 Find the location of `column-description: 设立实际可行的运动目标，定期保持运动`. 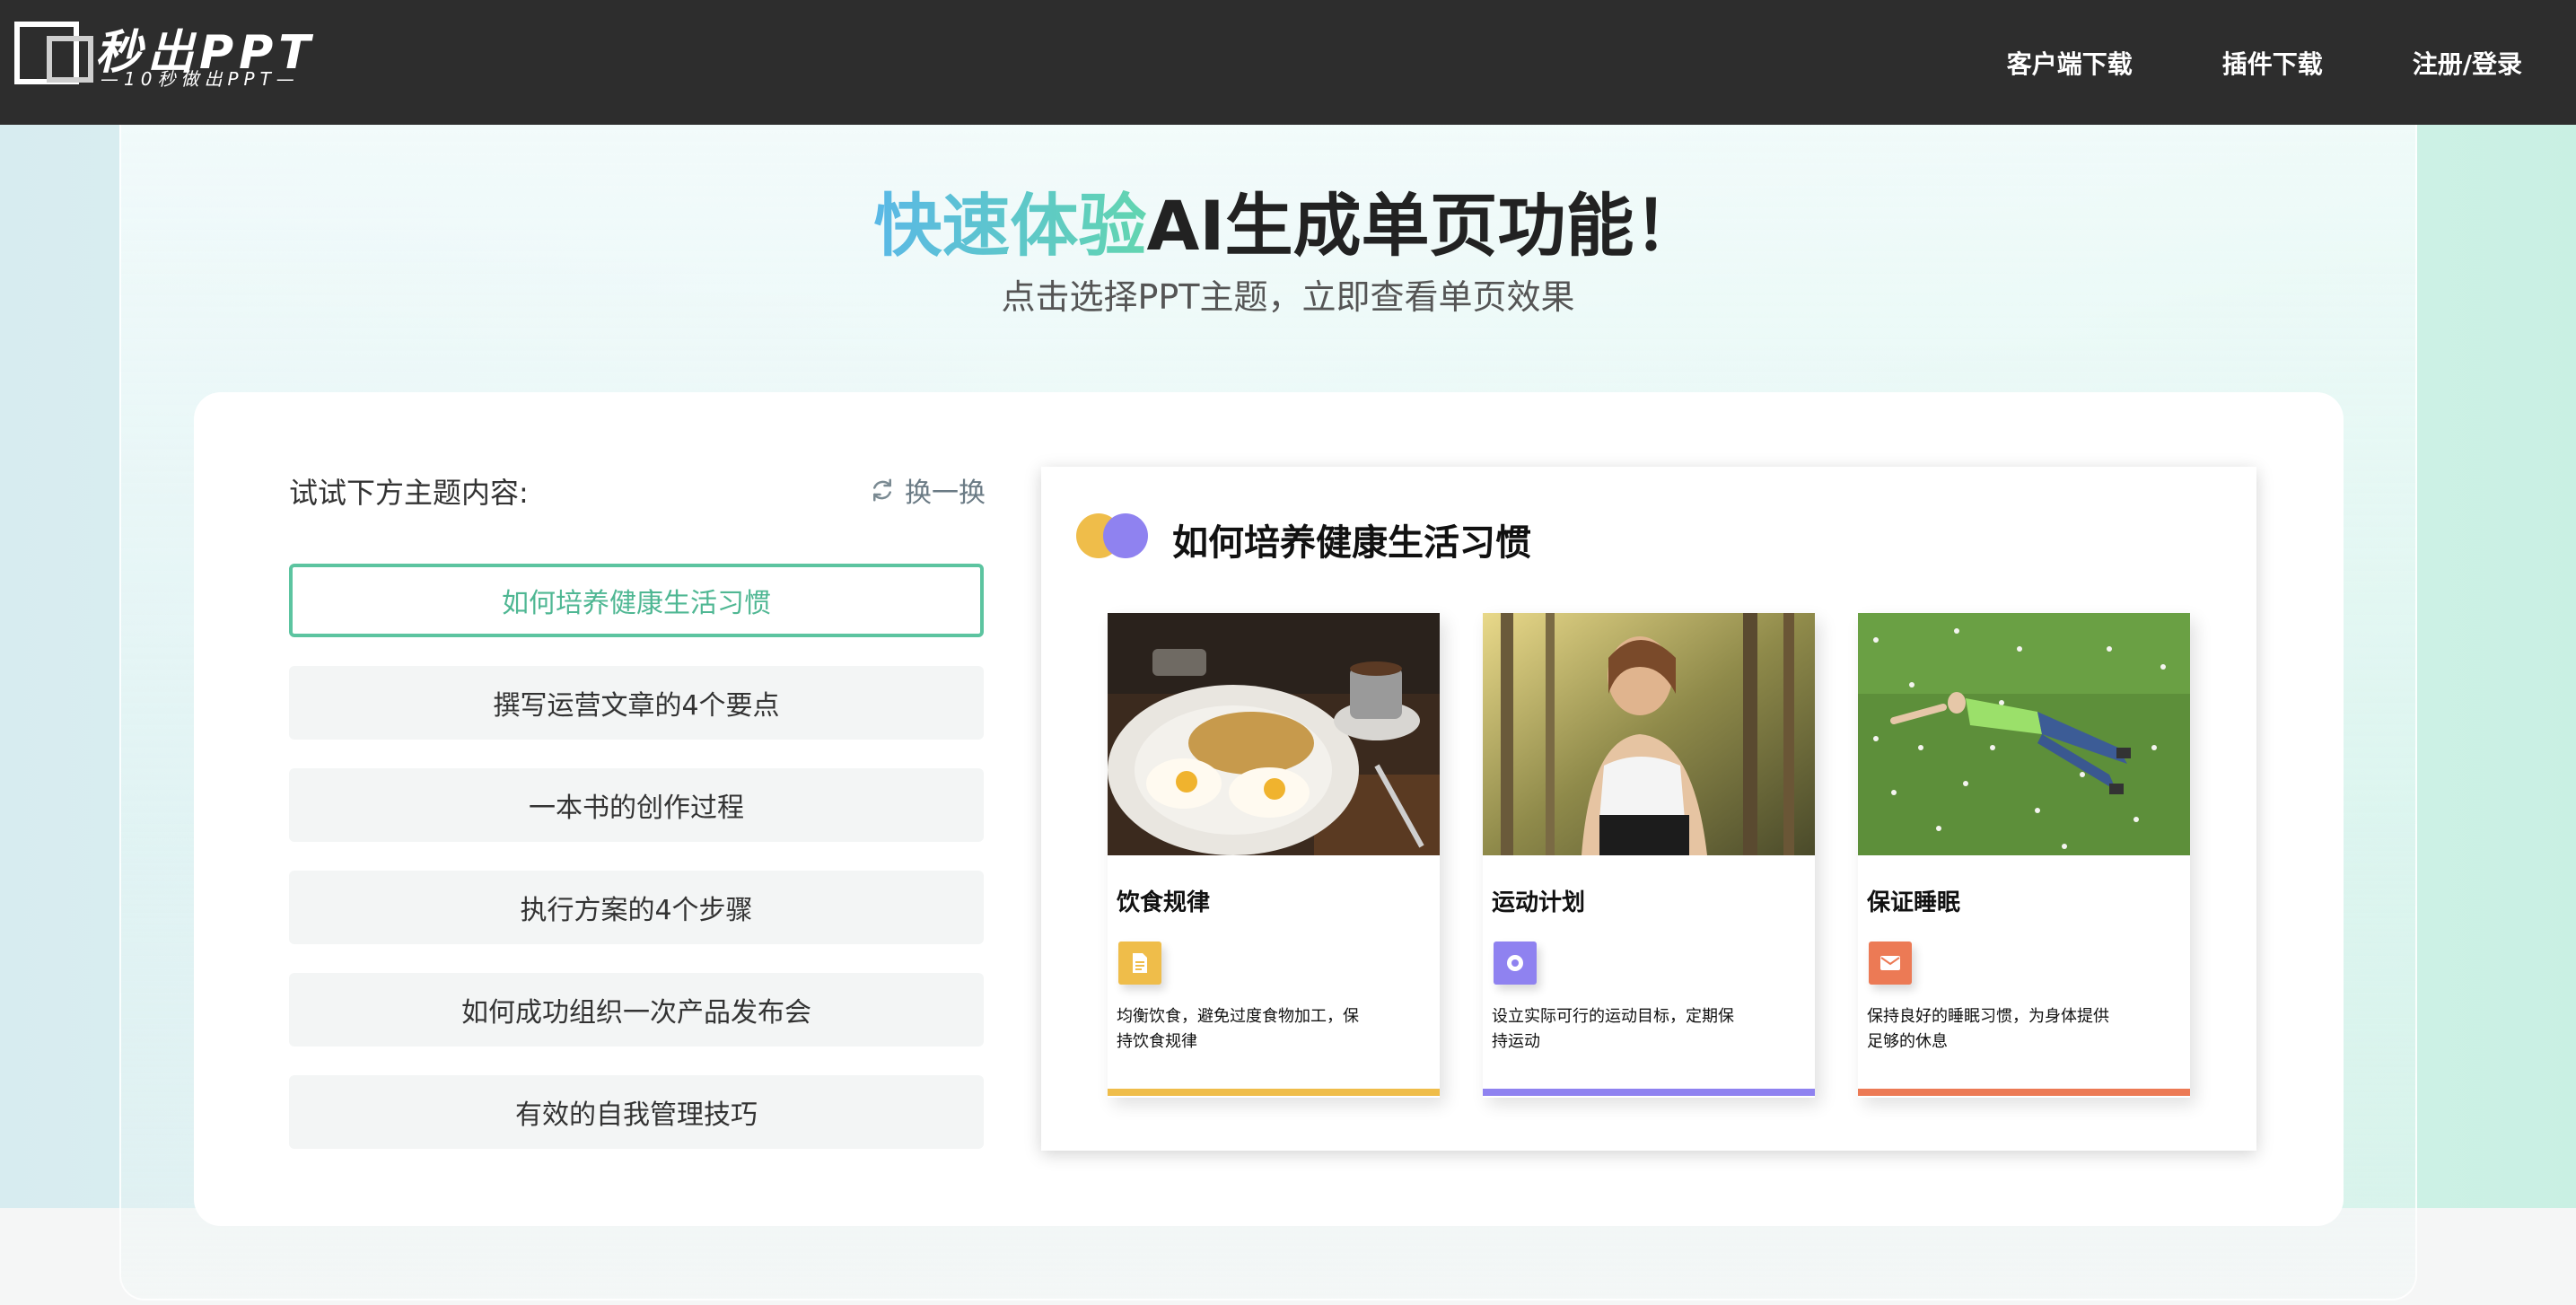

column-description: 设立实际可行的运动目标，定期保持运动 is located at coordinates (1613, 1029).